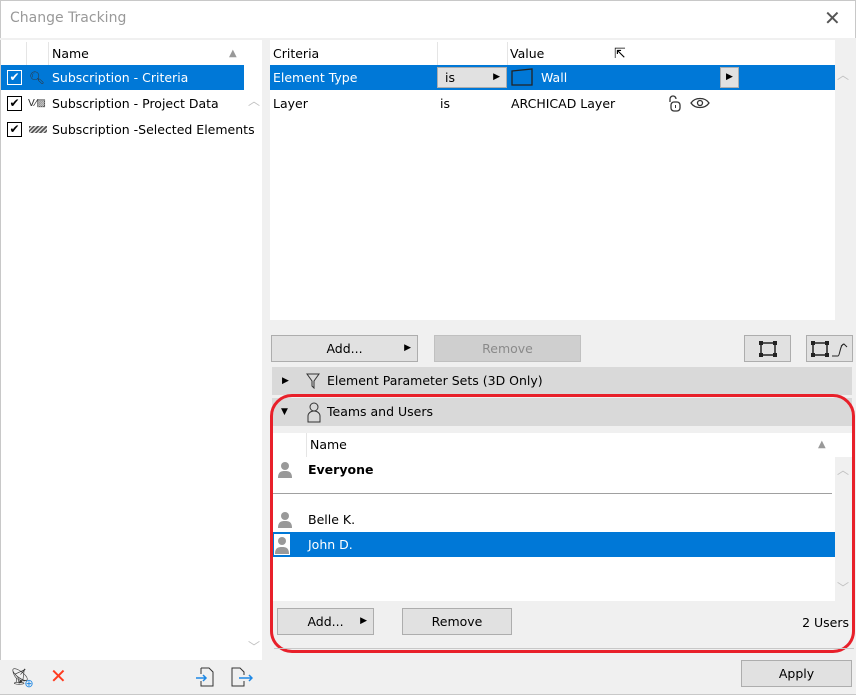 The width and height of the screenshot is (856, 695). I want to click on criteria-name: Layer, so click(290, 103).